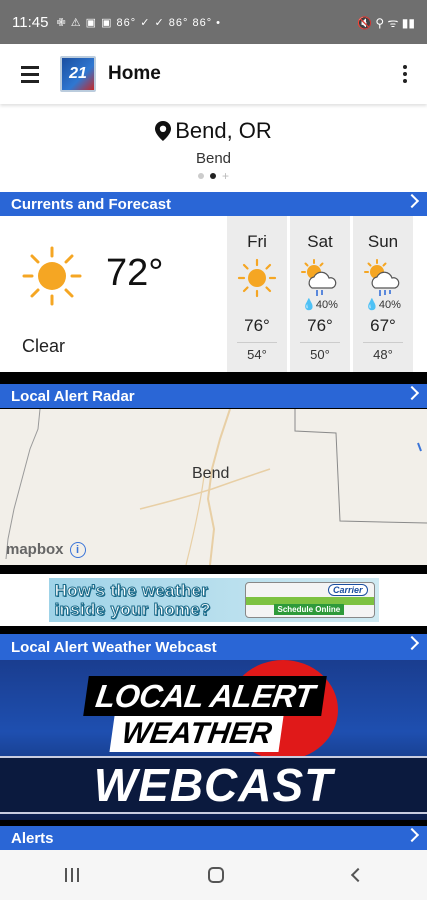 The height and width of the screenshot is (900, 427). What do you see at coordinates (205, 696) in the screenshot?
I see `webcast-title-local-alert: LOCAL ALERT` at bounding box center [205, 696].